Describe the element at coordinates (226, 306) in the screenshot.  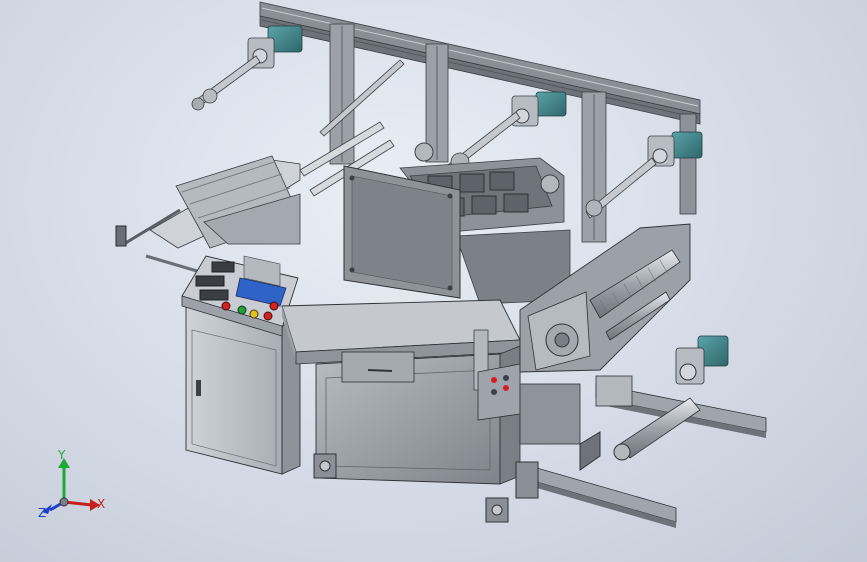
I see `stop-button` at that location.